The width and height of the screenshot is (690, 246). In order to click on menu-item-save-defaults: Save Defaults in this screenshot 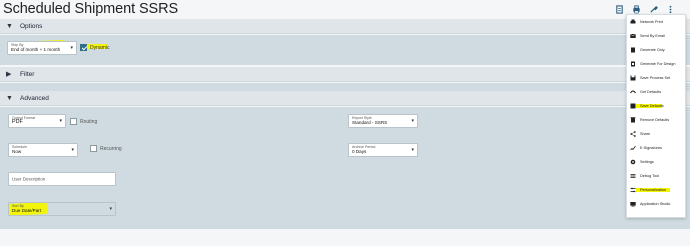, I will do `click(657, 106)`.